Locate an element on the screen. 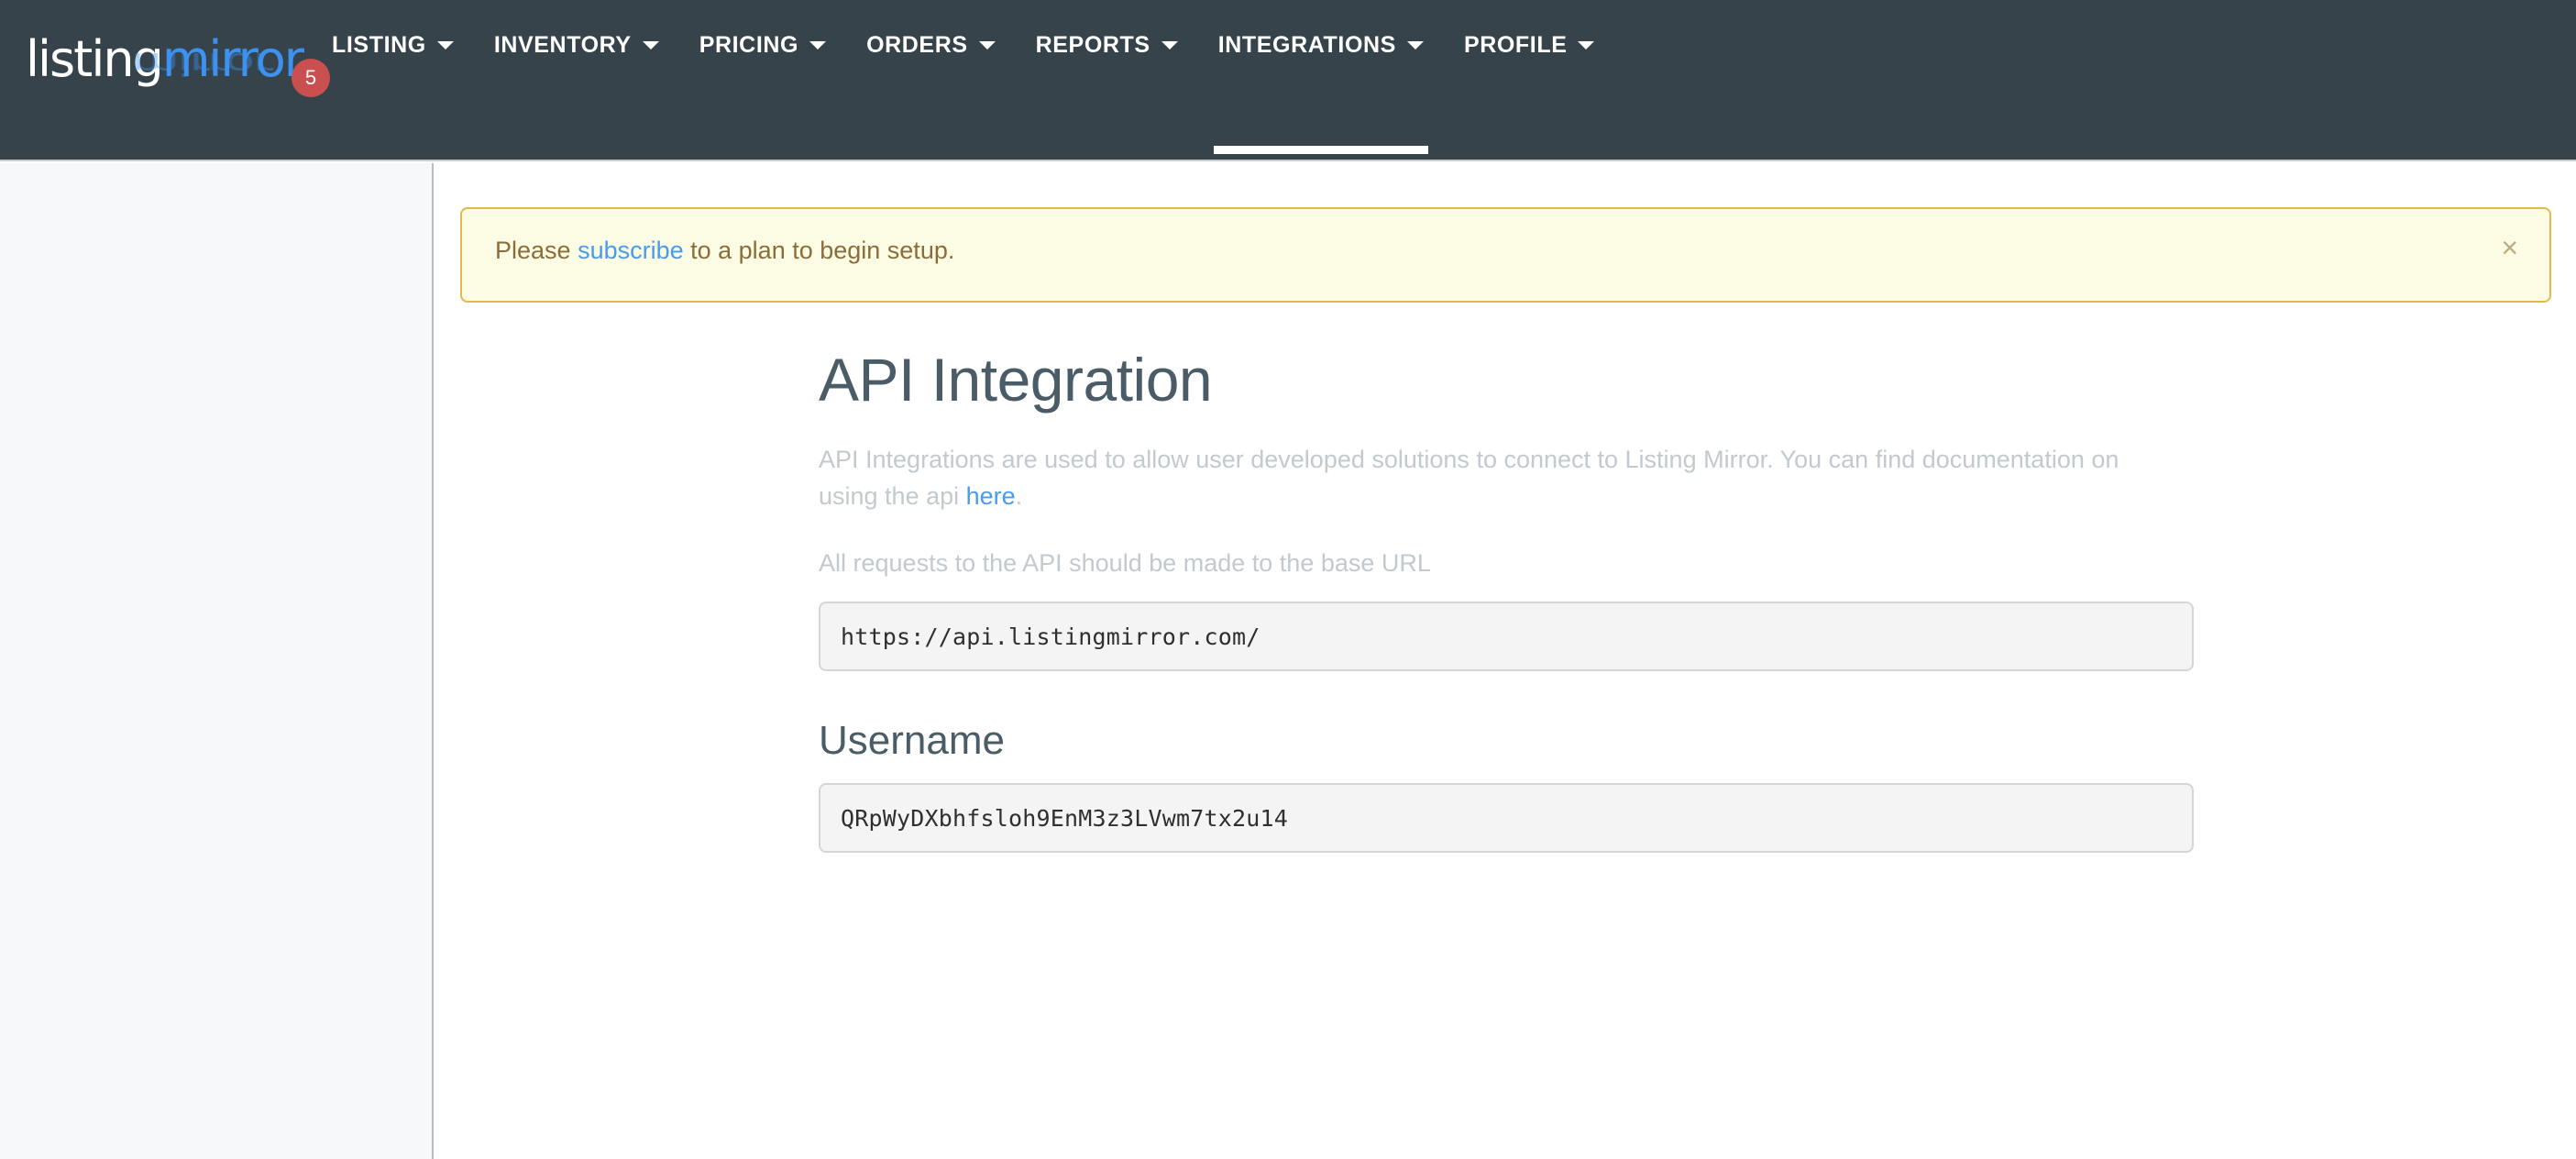  nav-item-integrations: INTEGRATIONS is located at coordinates (1321, 81).